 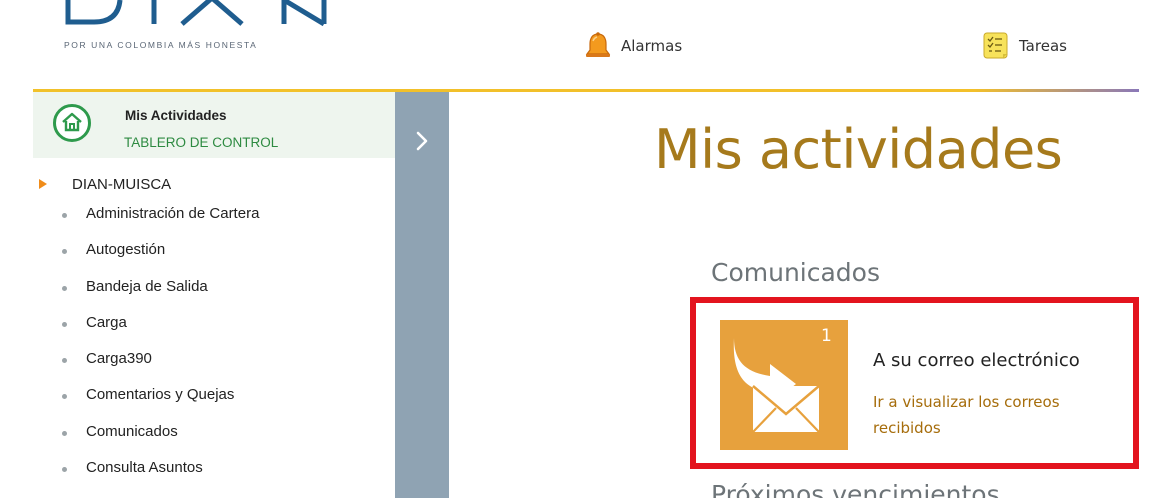 What do you see at coordinates (201, 142) in the screenshot?
I see `sidebar-subtitle: TABLERO DE CONTROL` at bounding box center [201, 142].